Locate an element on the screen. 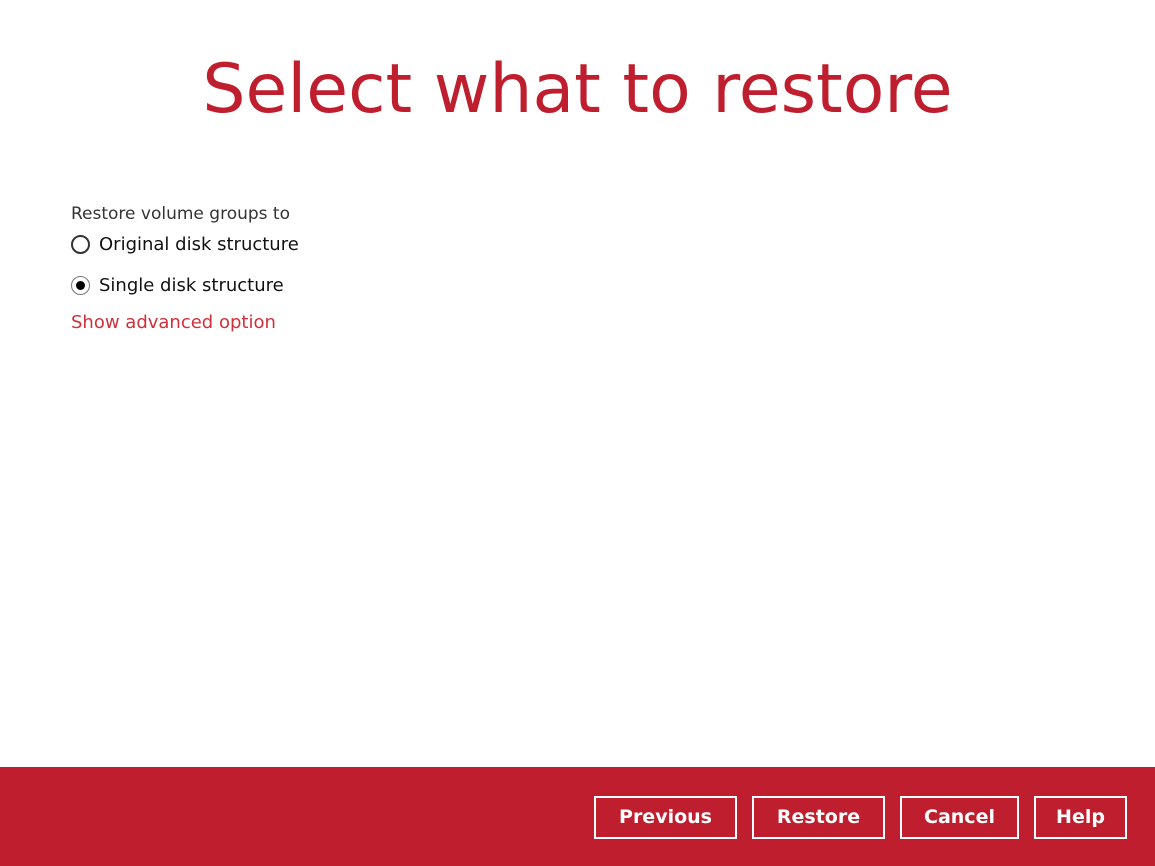 This screenshot has height=866, width=1155. radio-single-disk-structure-label: Single disk structure is located at coordinates (191, 285).